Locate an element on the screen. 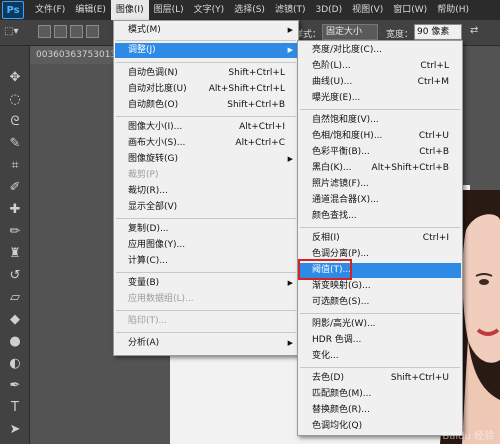 Image resolution: width=500 pixels, height=444 pixels. swap-icon: ⇄ is located at coordinates (474, 30).